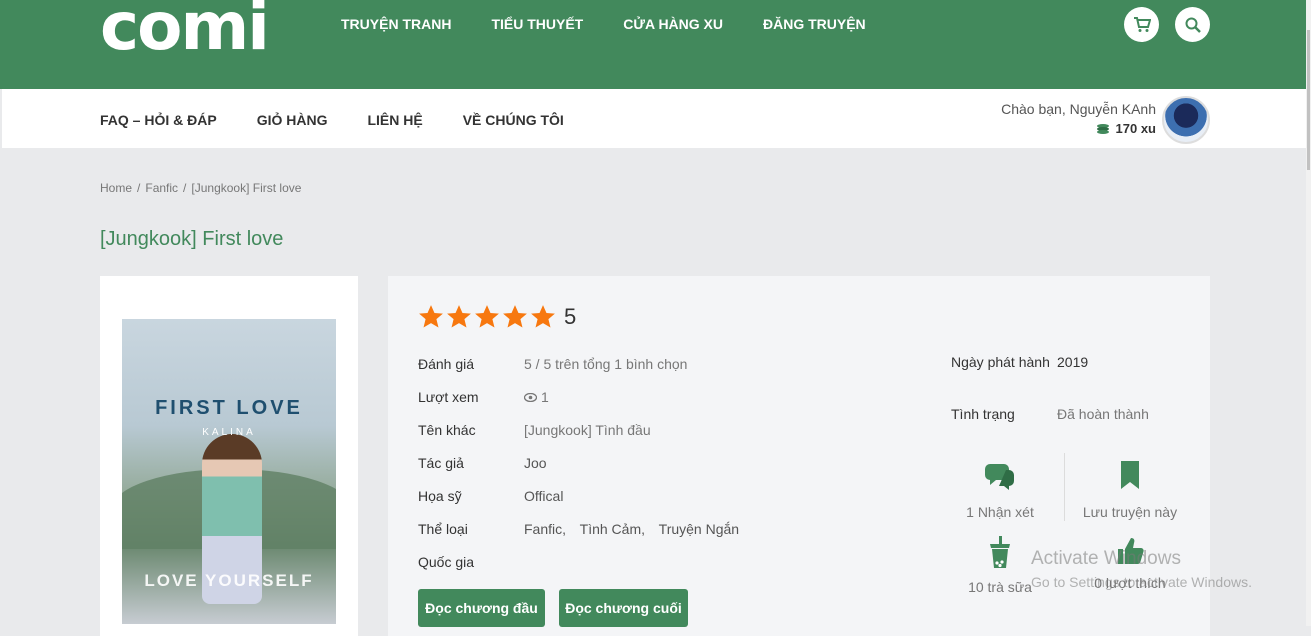 The width and height of the screenshot is (1311, 636). Describe the element at coordinates (579, 529) in the screenshot. I see `detail-genres: Thể loại Fanfic, Tình Cảm, Truyện Ngắn` at that location.